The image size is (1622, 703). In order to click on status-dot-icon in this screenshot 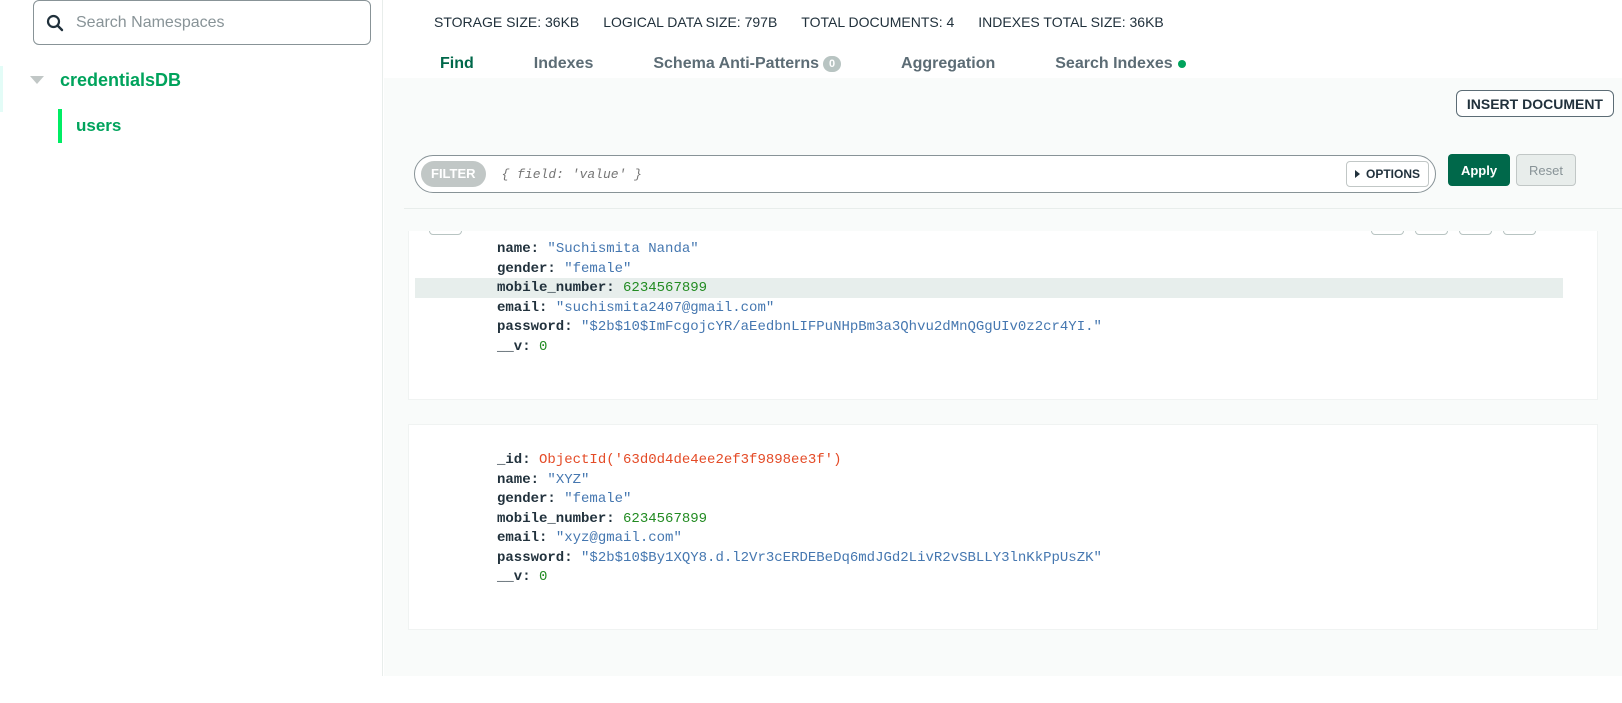, I will do `click(1181, 64)`.